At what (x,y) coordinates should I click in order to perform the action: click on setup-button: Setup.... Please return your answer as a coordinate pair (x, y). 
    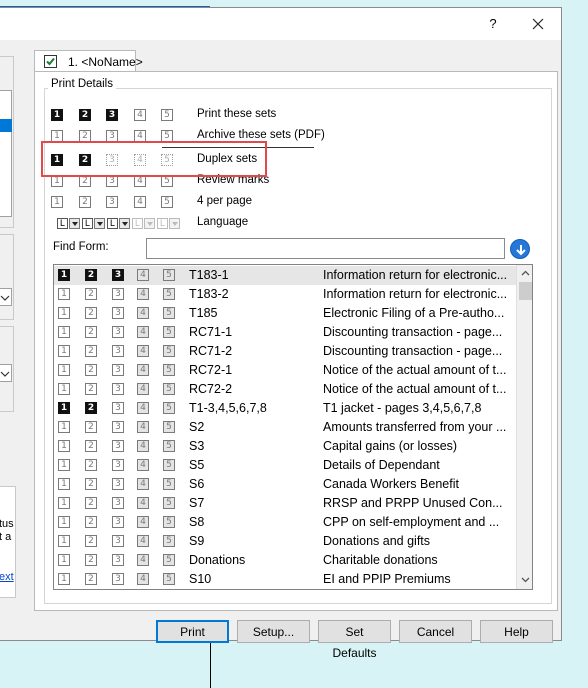
    Looking at the image, I should click on (273, 631).